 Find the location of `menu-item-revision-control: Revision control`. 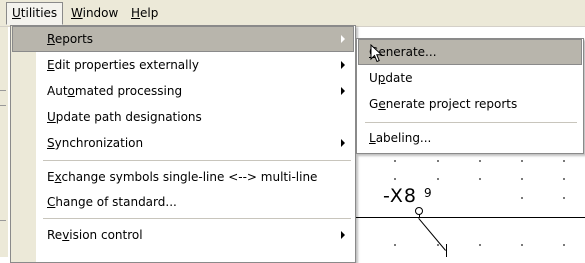

menu-item-revision-control: Revision control is located at coordinates (183, 235).